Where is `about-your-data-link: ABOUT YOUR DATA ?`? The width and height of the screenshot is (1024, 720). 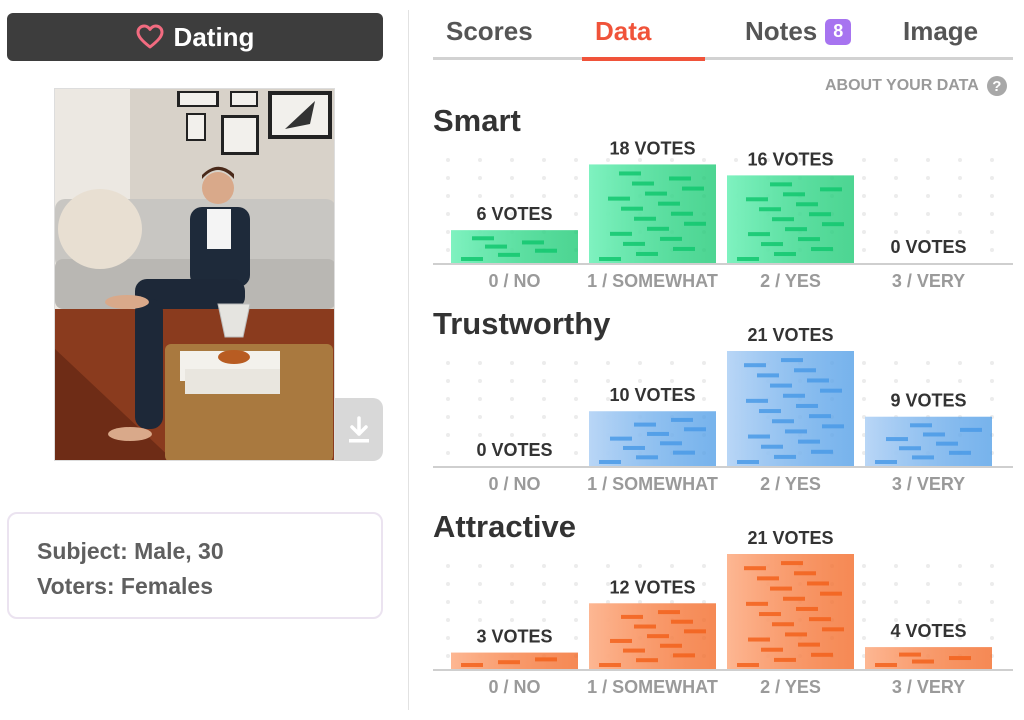
about-your-data-link: ABOUT YOUR DATA ? is located at coordinates (916, 86).